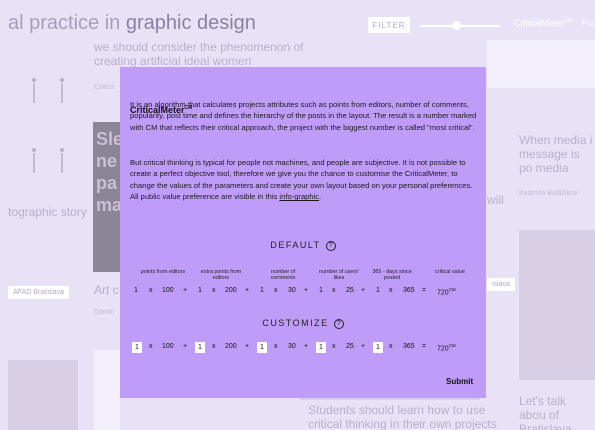 This screenshot has width=595, height=430. Describe the element at coordinates (557, 154) in the screenshot. I see `post-snippet-media: When media i message is po media` at that location.